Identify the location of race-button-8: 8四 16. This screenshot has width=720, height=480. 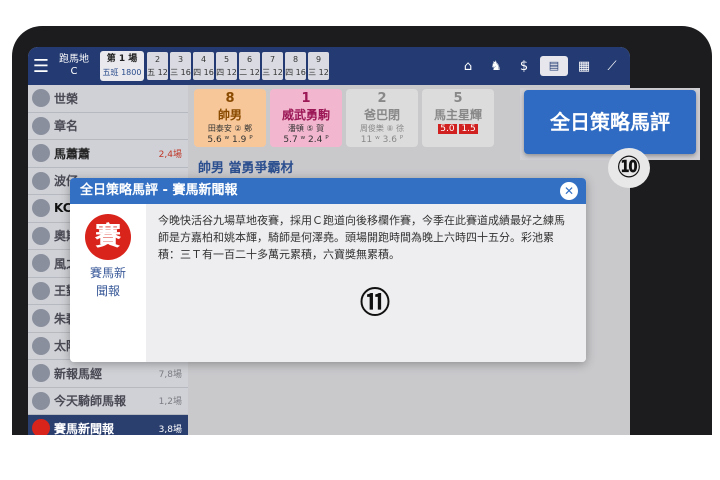
(295, 66).